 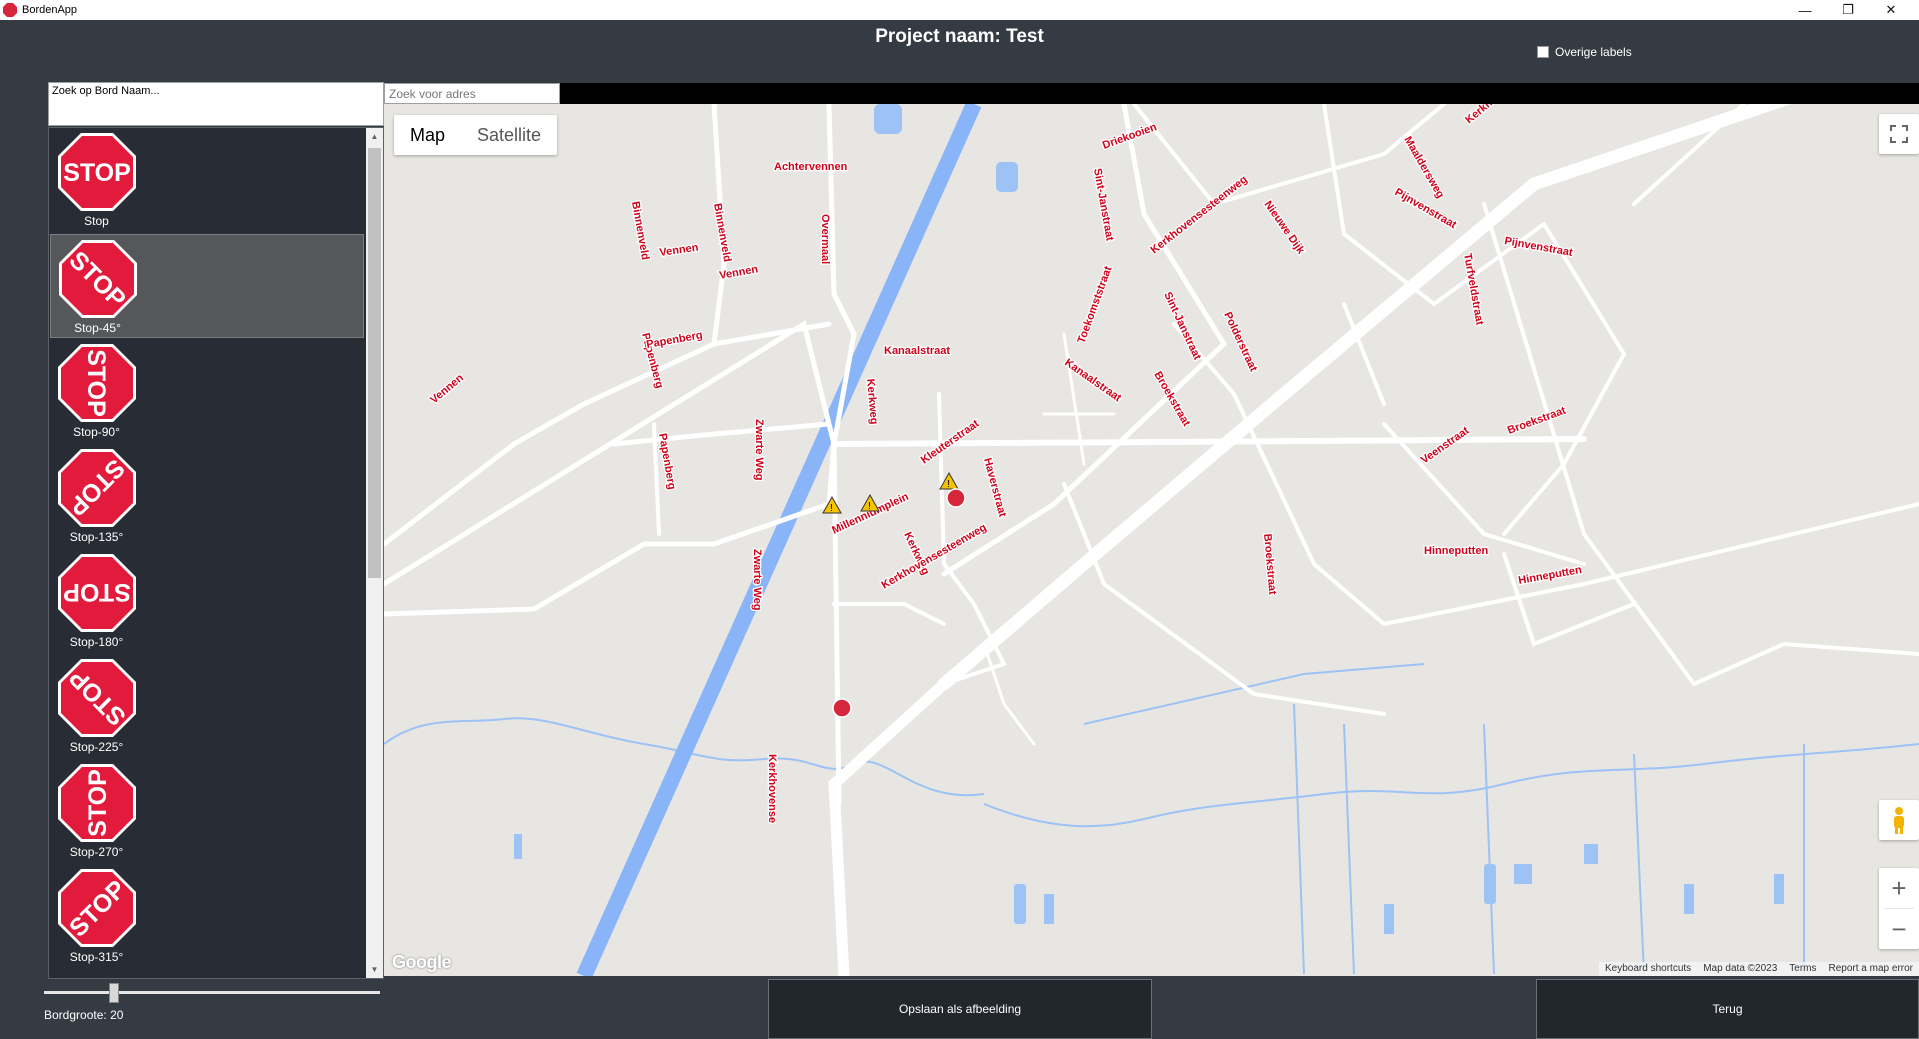 I want to click on back-button: Terug, so click(x=1727, y=1009).